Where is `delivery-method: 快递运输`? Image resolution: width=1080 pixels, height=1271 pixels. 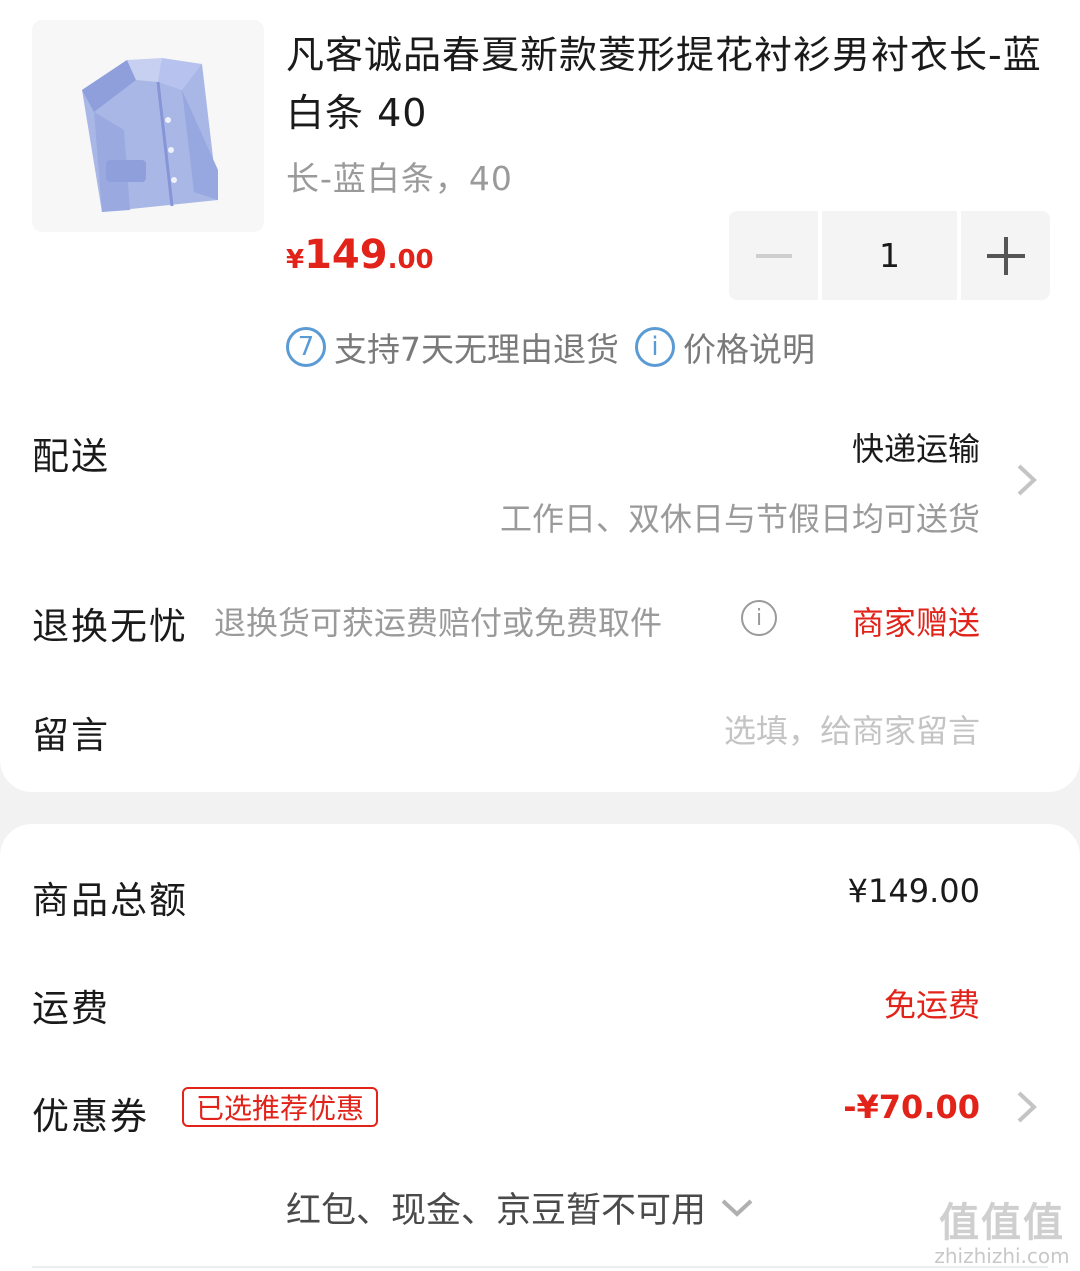
delivery-method: 快递运输 is located at coordinates (916, 447).